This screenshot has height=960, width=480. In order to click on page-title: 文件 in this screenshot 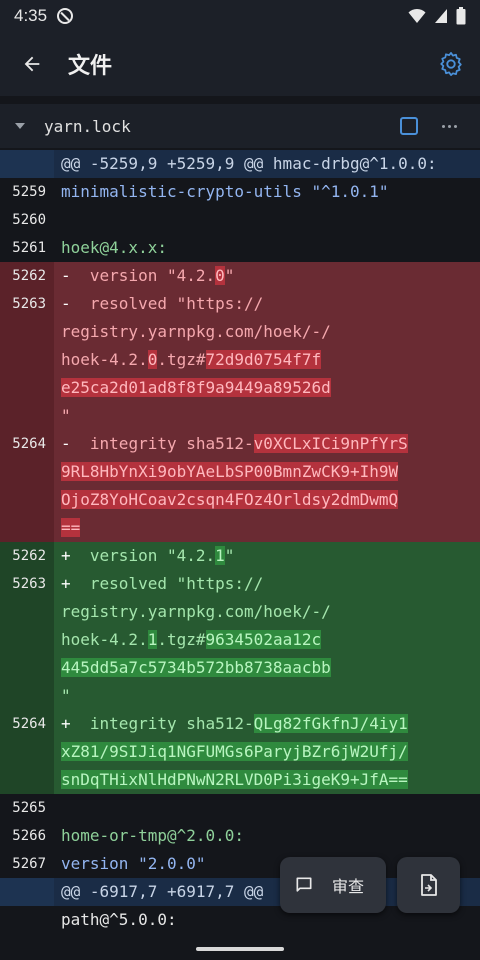, I will do `click(90, 66)`.